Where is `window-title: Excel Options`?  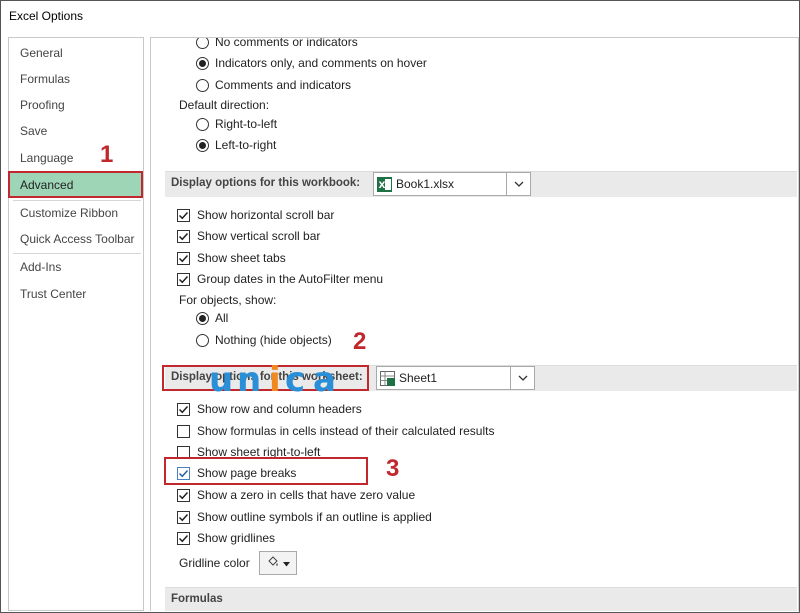 window-title: Excel Options is located at coordinates (46, 16).